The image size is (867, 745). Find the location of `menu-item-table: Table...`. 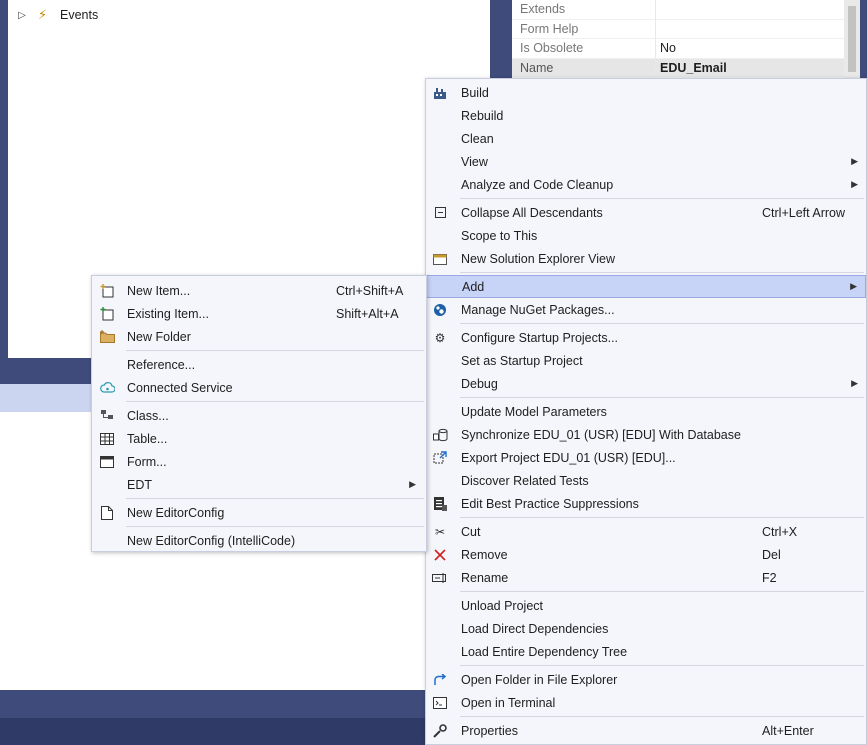

menu-item-table: Table... is located at coordinates (259, 438).